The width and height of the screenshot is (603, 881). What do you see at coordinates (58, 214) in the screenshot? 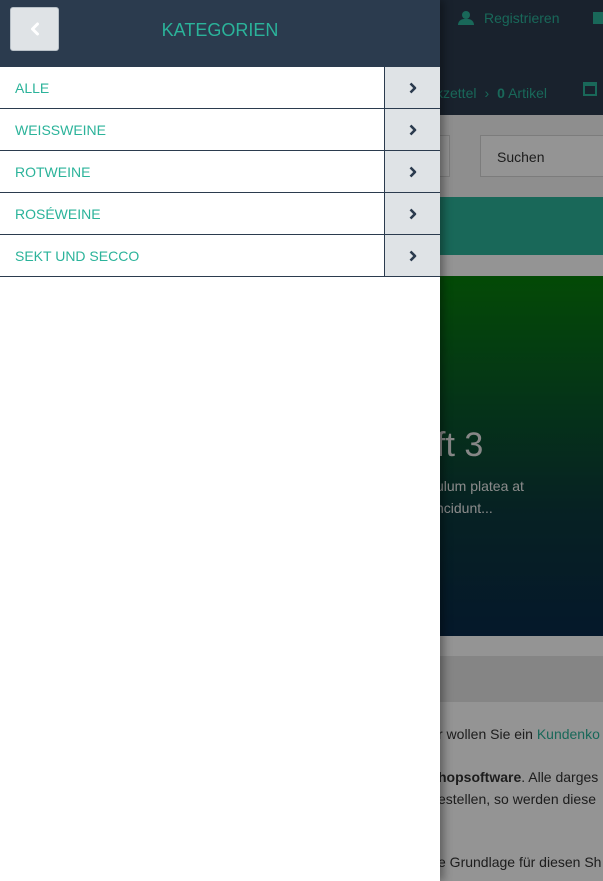
I see `category-label: ROSÉWEINE` at bounding box center [58, 214].